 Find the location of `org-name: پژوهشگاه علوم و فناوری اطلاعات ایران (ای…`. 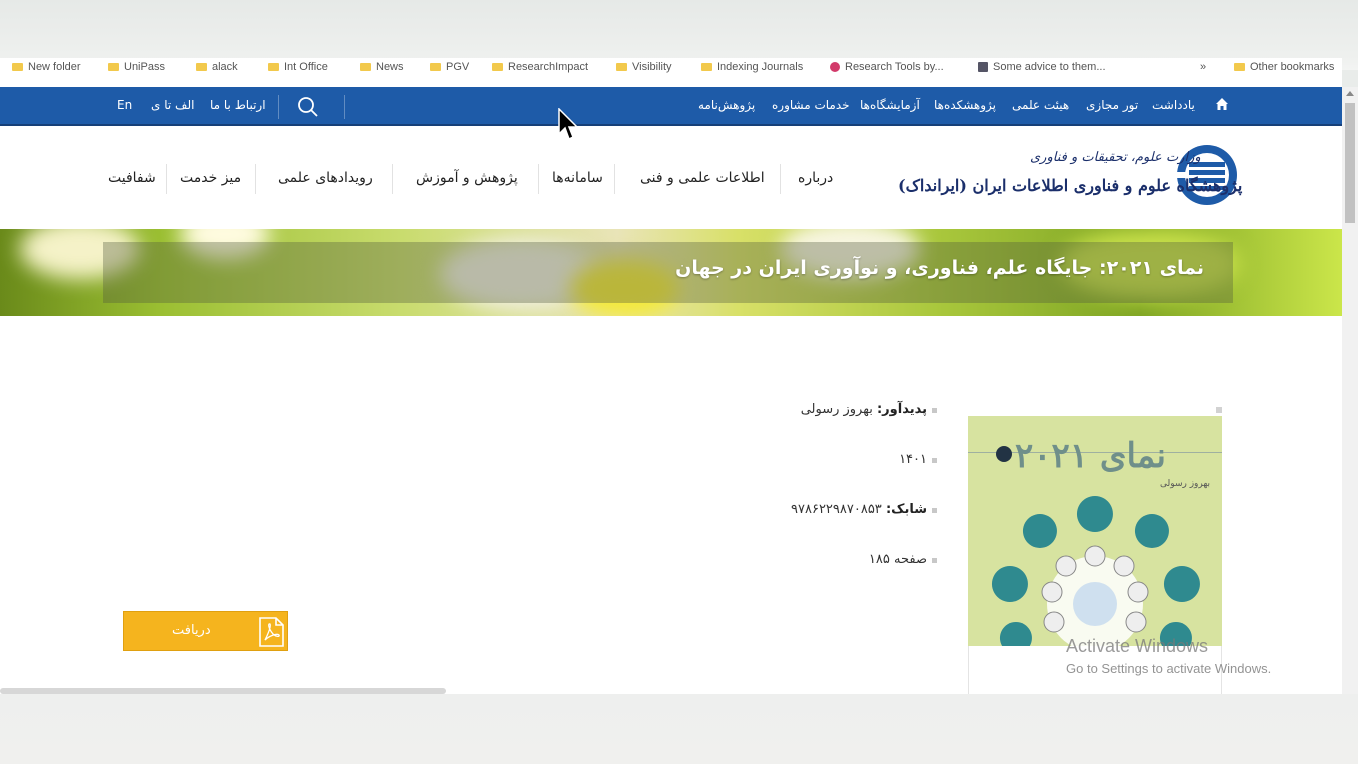

org-name: پژوهشگاه علوم و فناوری اطلاعات ایران (ای… is located at coordinates (1070, 185).